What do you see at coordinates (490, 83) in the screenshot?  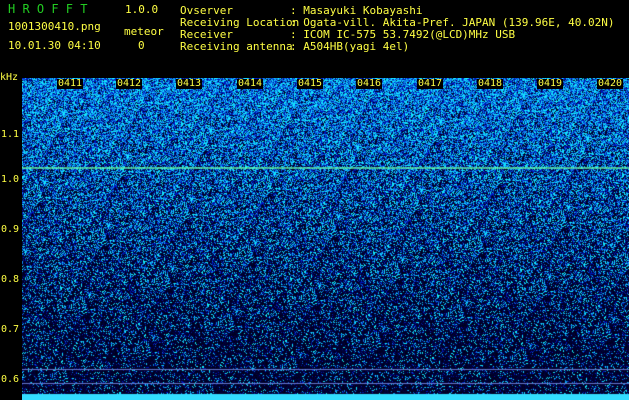 I see `time-label: 0418` at bounding box center [490, 83].